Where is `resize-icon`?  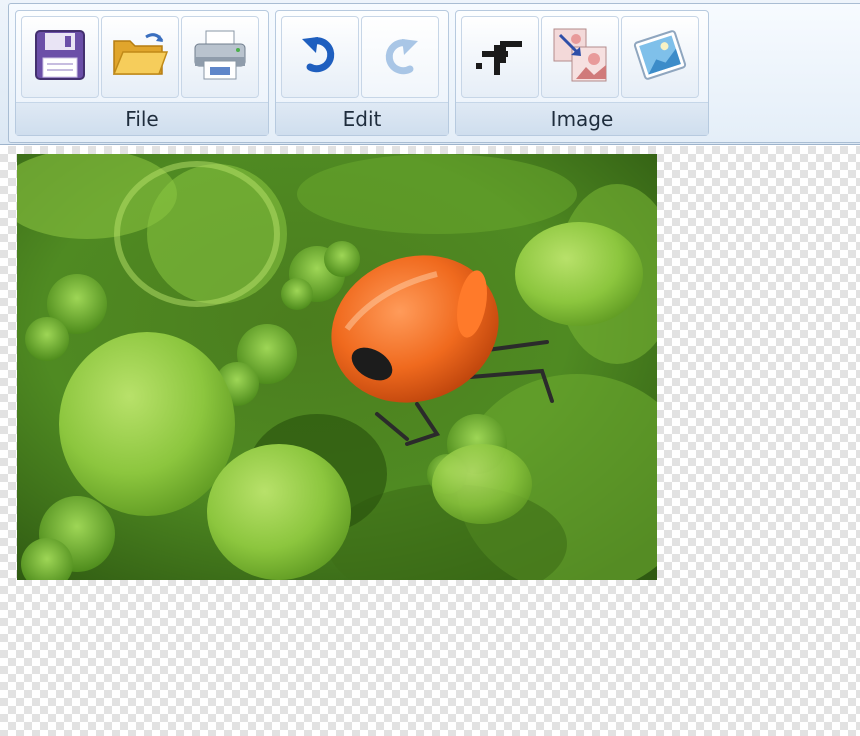
resize-icon is located at coordinates (580, 57).